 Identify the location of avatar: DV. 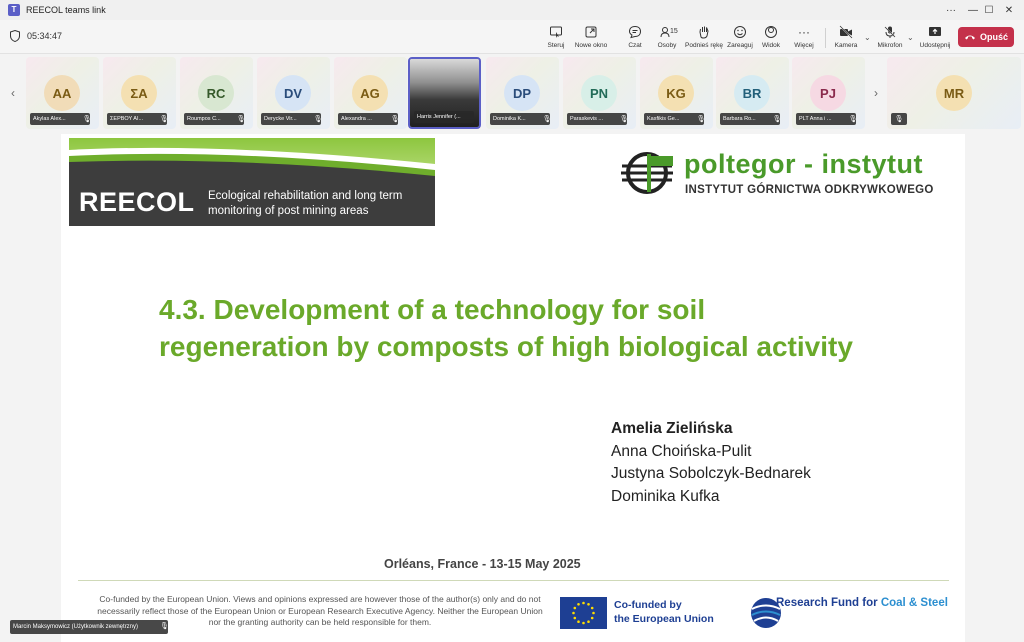
(293, 93).